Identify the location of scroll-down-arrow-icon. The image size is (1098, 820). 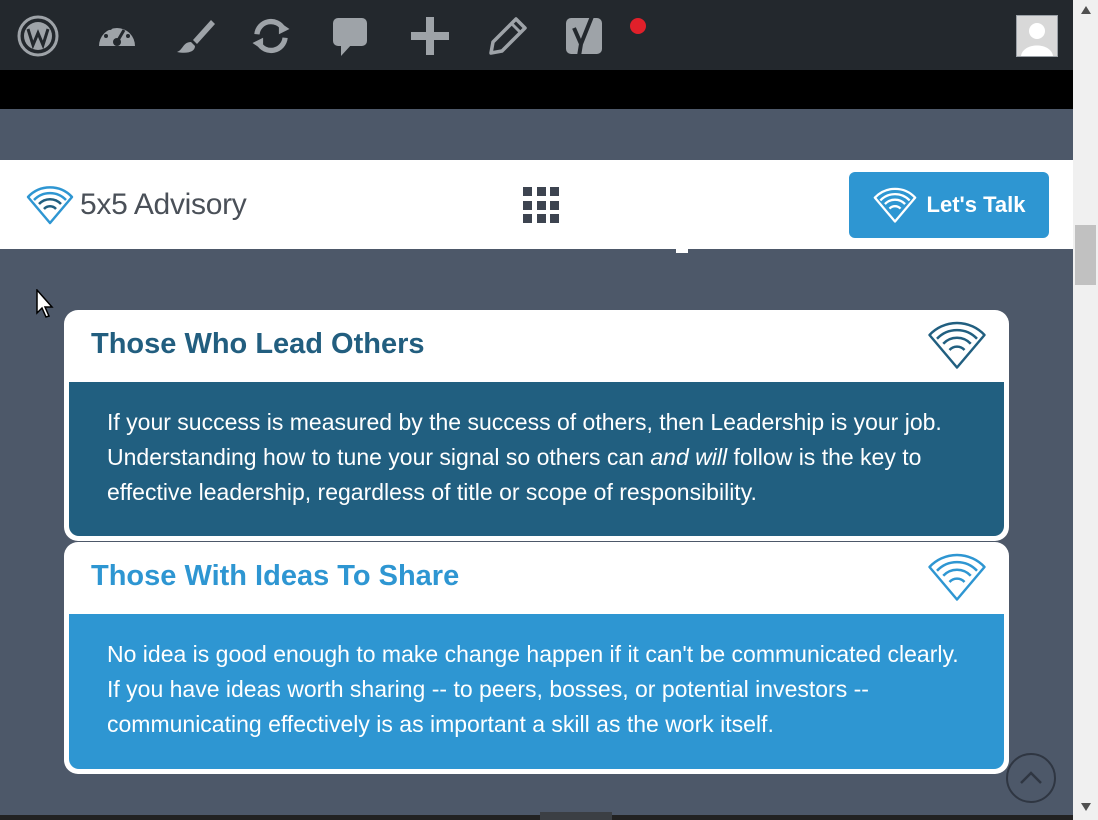
(1086, 807).